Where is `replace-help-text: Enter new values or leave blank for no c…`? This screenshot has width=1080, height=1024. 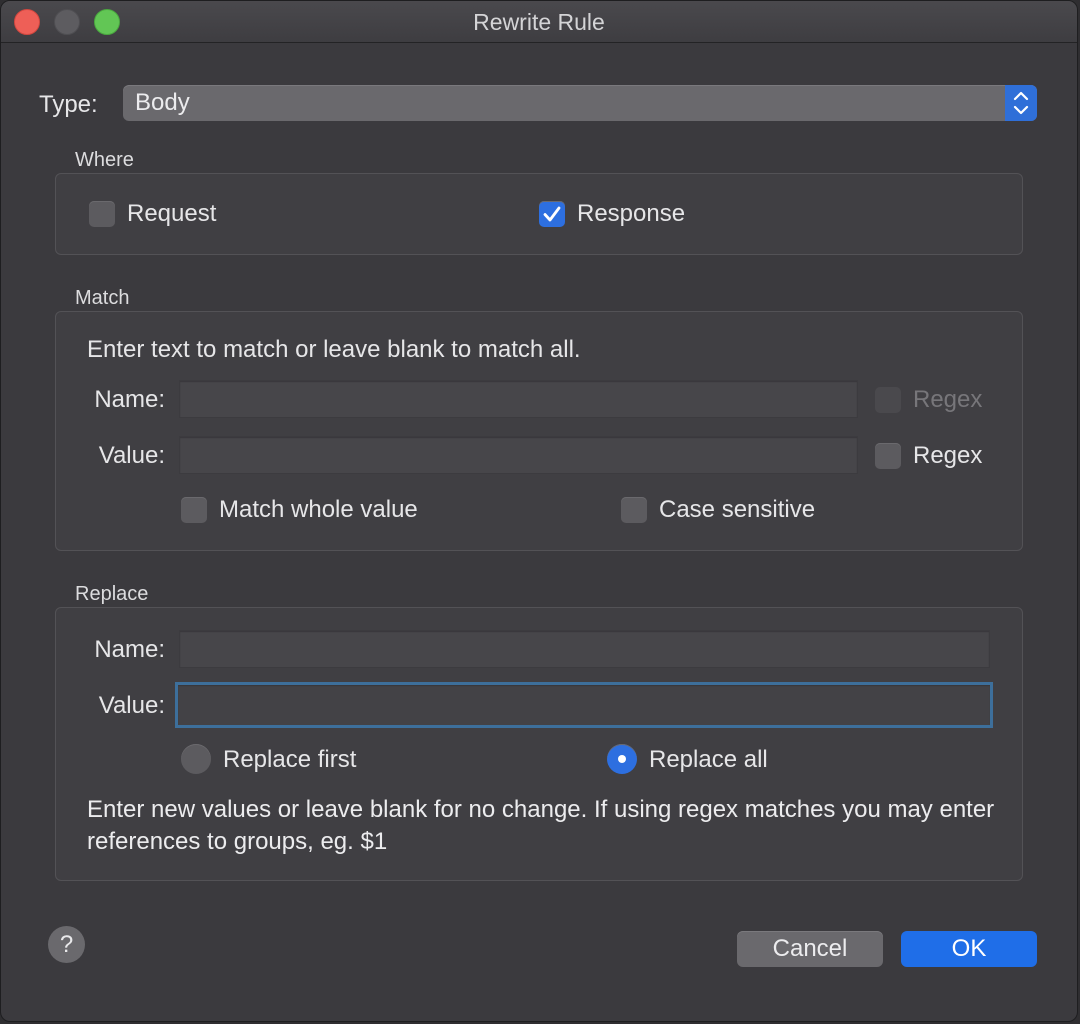
replace-help-text: Enter new values or leave blank for no c… is located at coordinates (541, 825).